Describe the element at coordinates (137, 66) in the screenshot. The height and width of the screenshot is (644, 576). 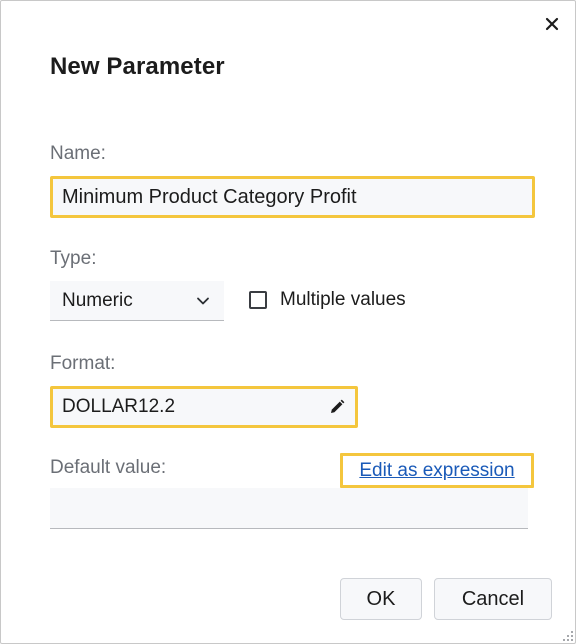
I see `dialog-title: New Parameter` at that location.